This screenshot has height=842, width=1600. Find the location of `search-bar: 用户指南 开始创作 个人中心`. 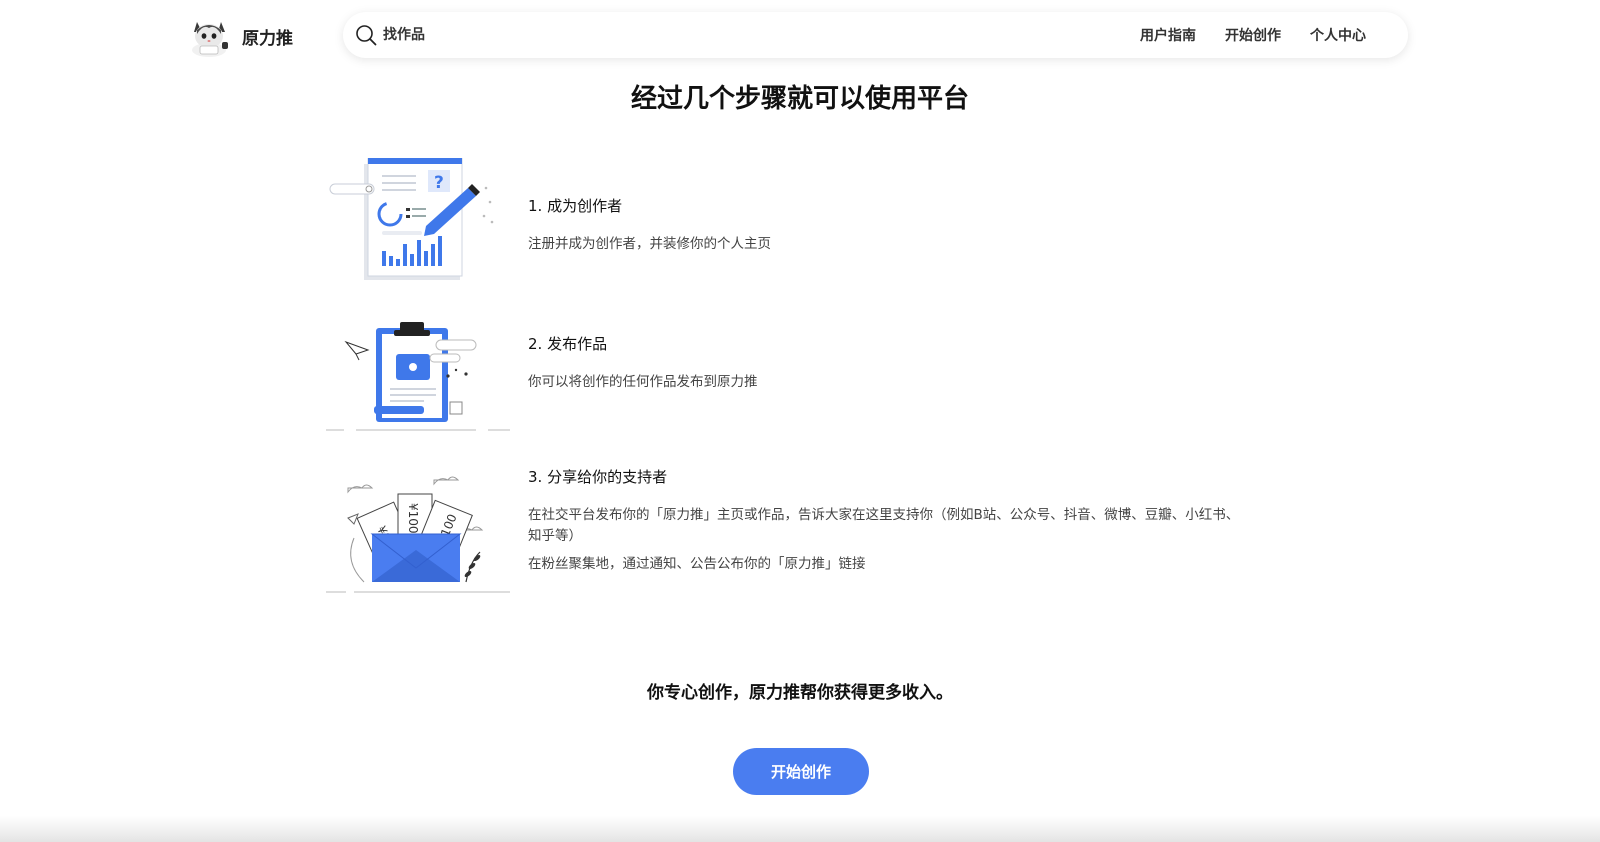

search-bar: 用户指南 开始创作 个人中心 is located at coordinates (875, 35).